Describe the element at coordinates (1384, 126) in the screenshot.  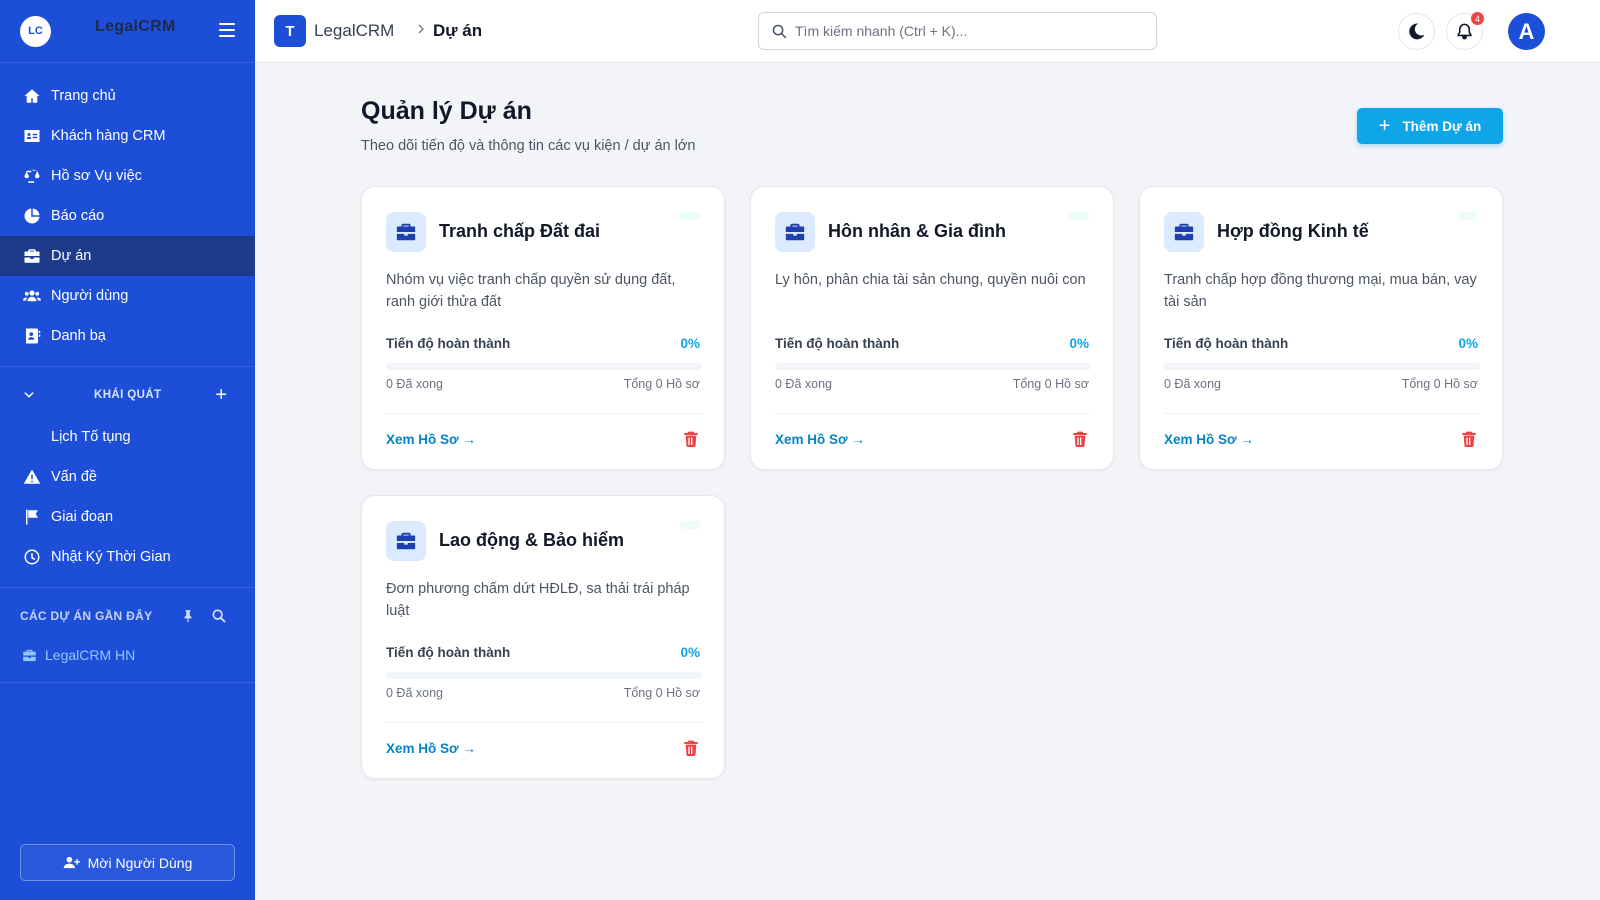
I see `plus-icon: +` at that location.